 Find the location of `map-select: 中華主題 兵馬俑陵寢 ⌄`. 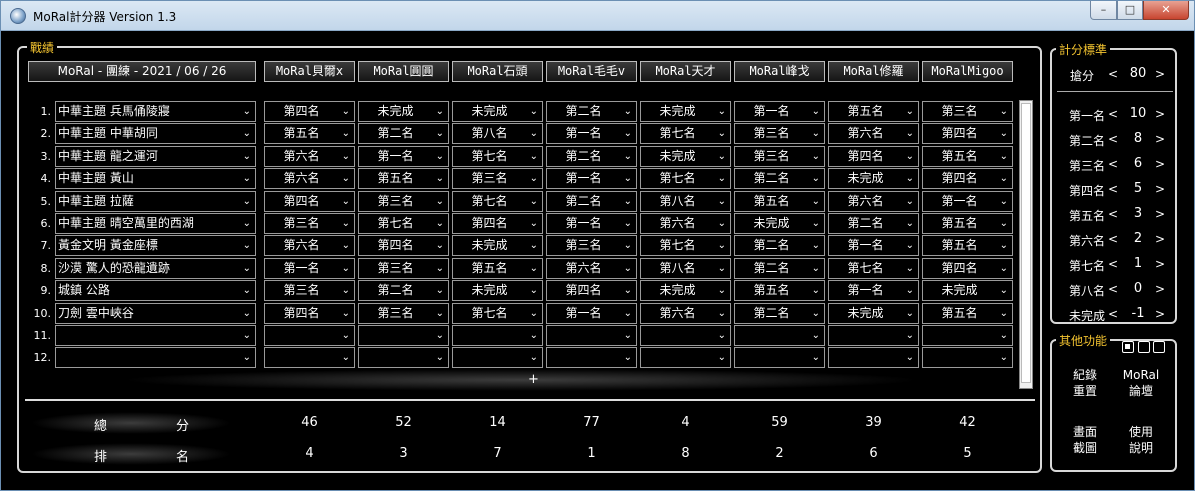

map-select: 中華主題 兵馬俑陵寢 ⌄ is located at coordinates (155, 111).